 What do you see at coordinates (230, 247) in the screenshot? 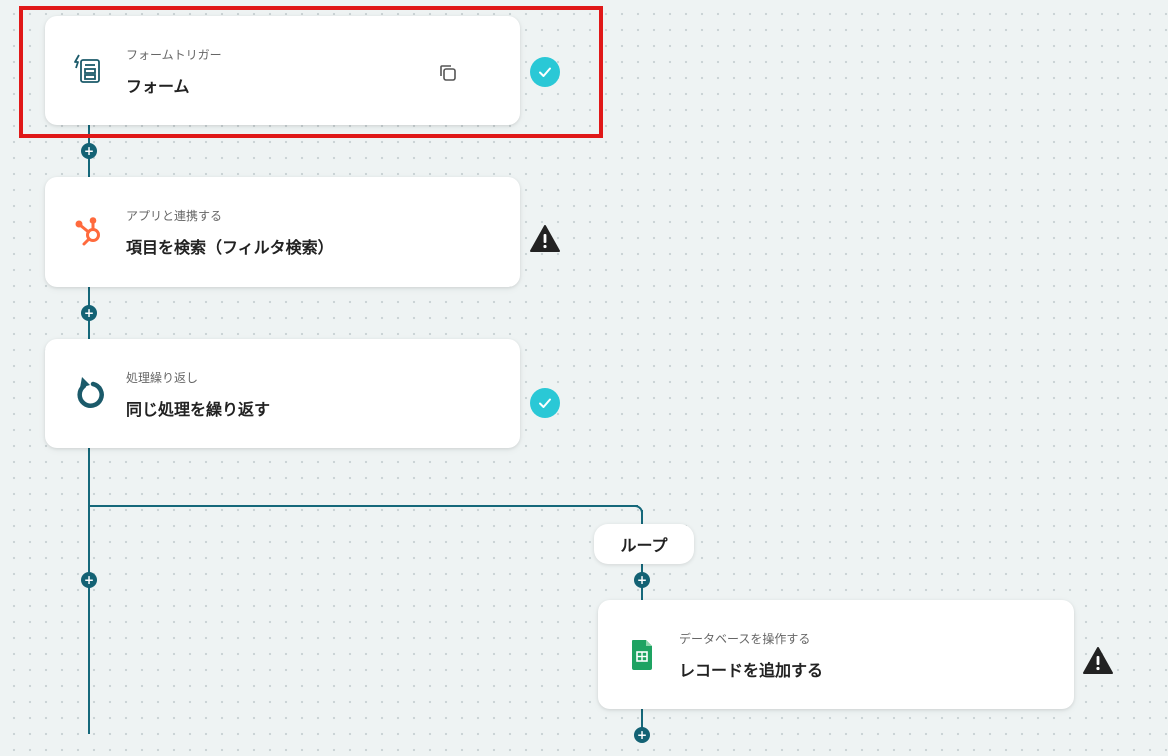
I see `step-title: 項目を検索（フィルタ検索）` at bounding box center [230, 247].